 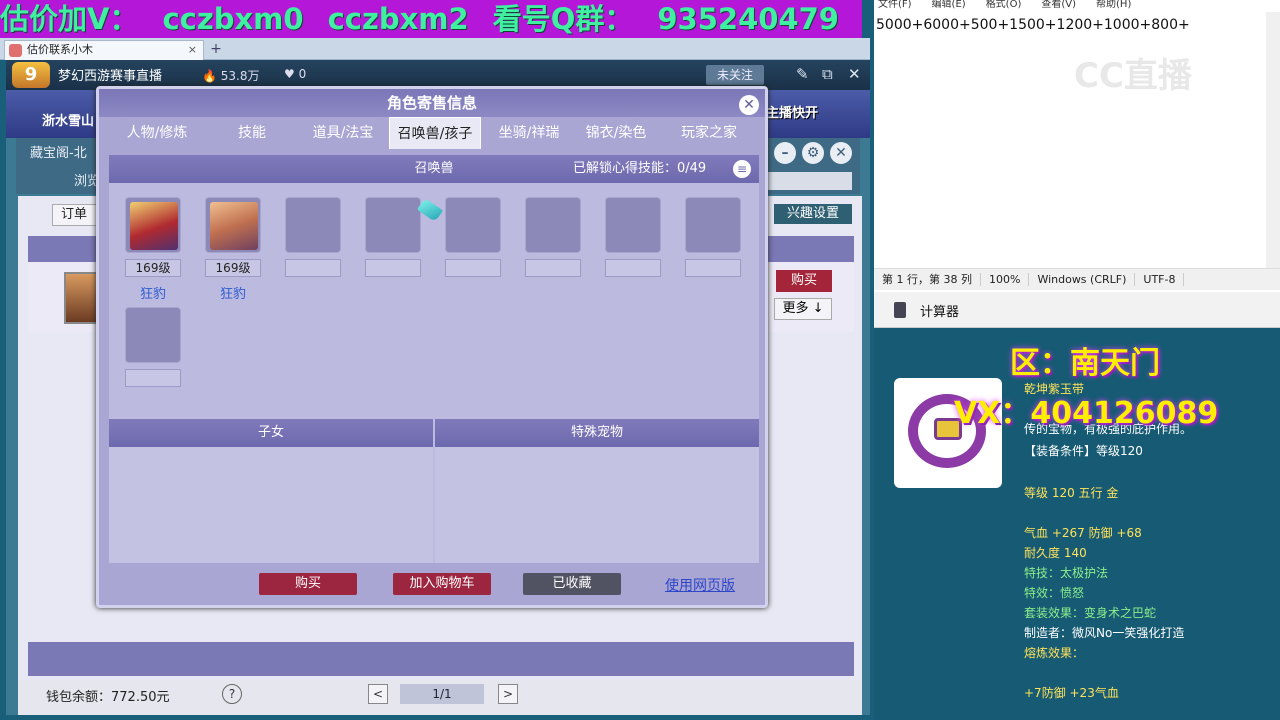 What do you see at coordinates (709, 133) in the screenshot?
I see `tab-home: 玩家之家` at bounding box center [709, 133].